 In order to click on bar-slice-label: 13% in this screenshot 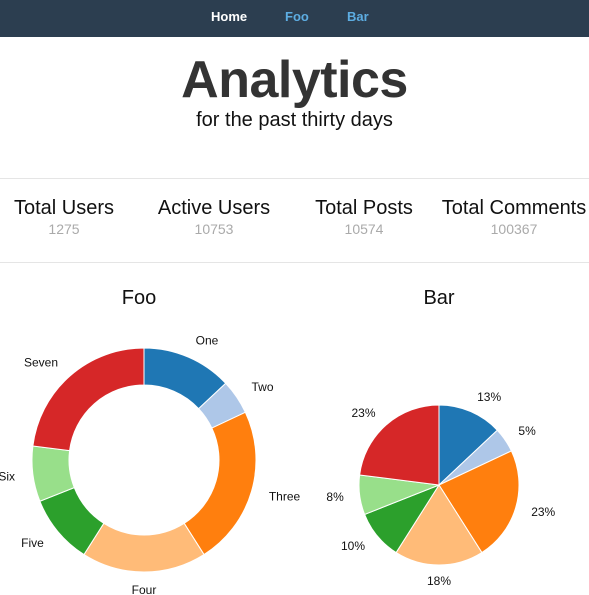, I will do `click(489, 397)`.